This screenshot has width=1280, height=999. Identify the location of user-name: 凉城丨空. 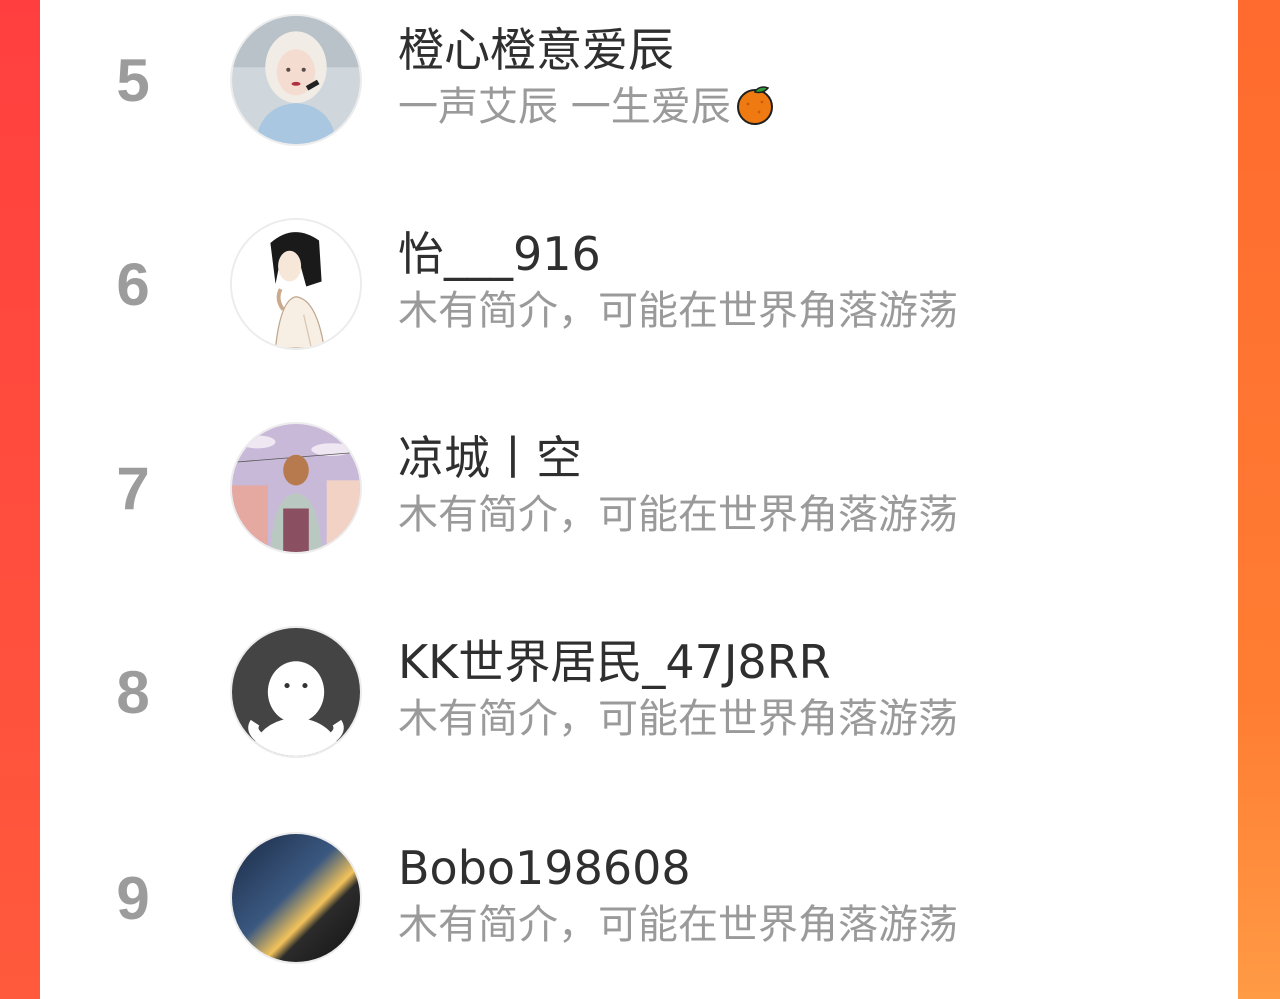
(490, 458).